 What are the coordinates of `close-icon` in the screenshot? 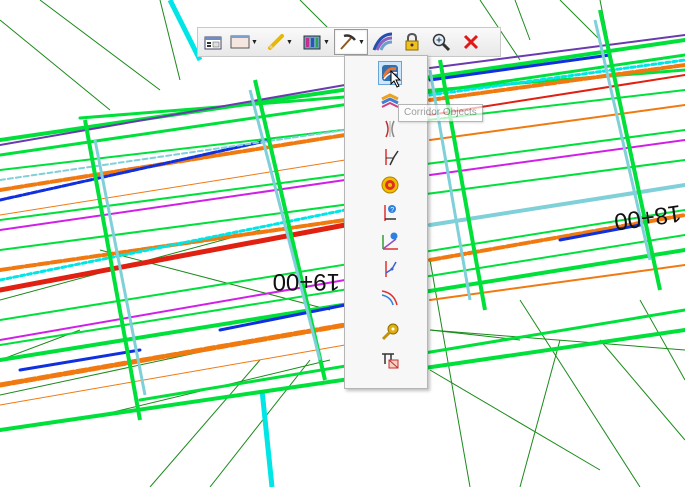 It's located at (471, 42).